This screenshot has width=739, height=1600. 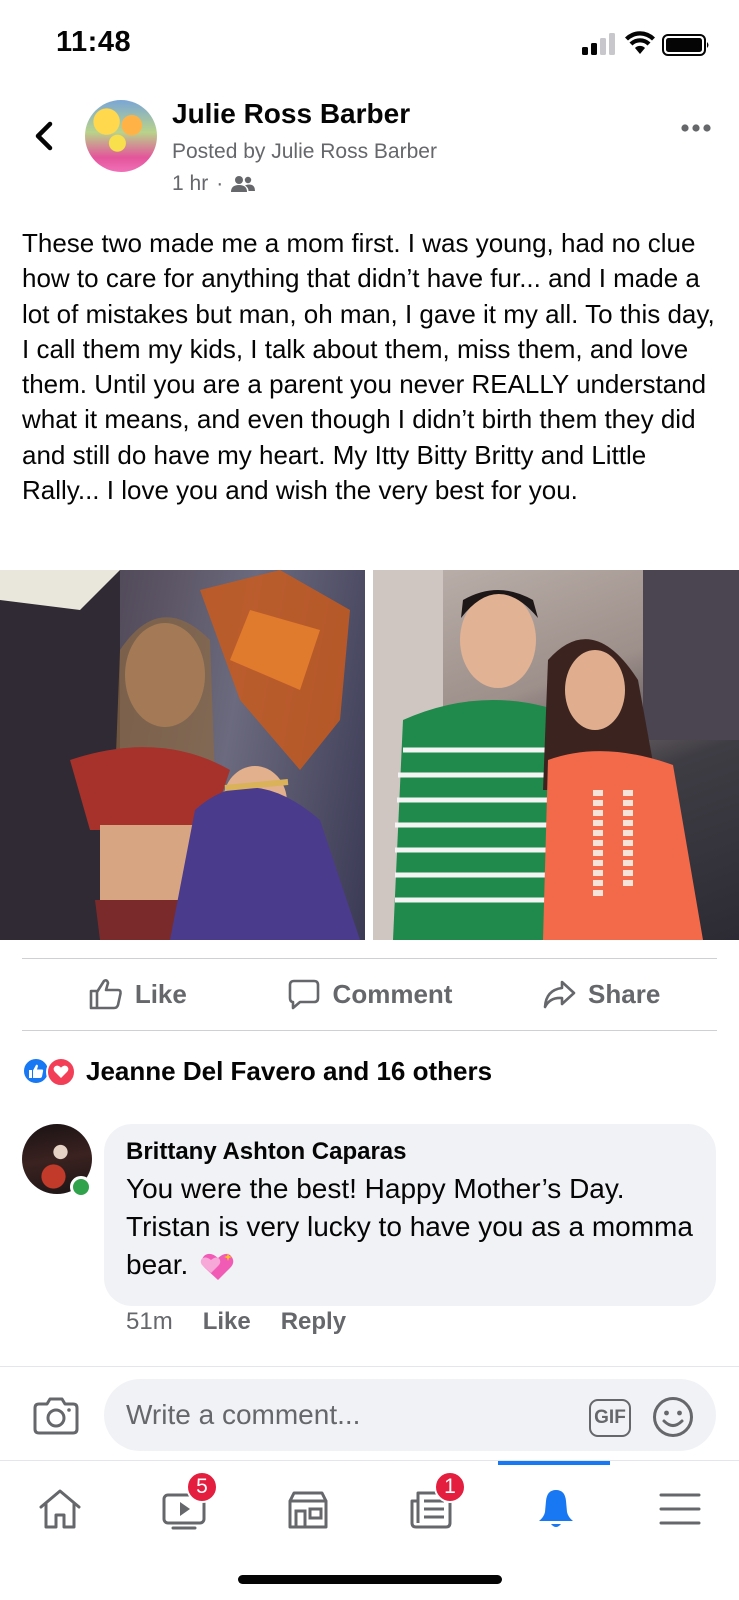 What do you see at coordinates (369, 1030) in the screenshot?
I see `actions-bottom-divider` at bounding box center [369, 1030].